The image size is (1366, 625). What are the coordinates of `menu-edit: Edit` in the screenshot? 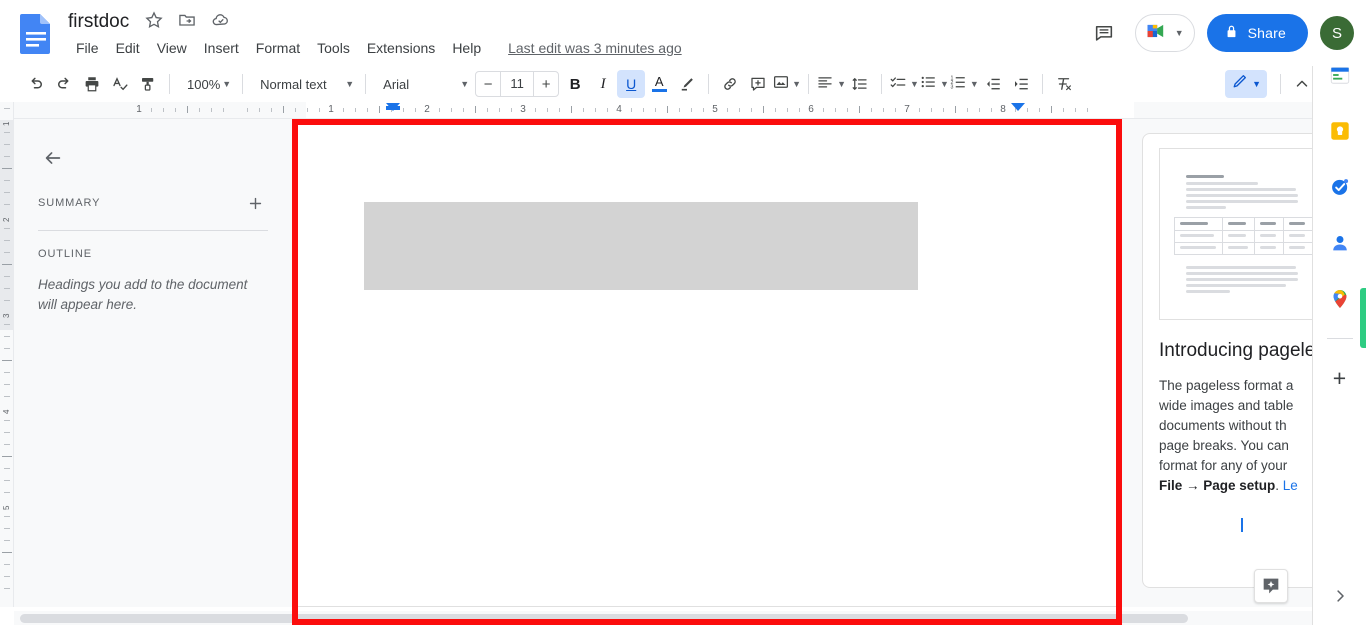 It's located at (128, 48).